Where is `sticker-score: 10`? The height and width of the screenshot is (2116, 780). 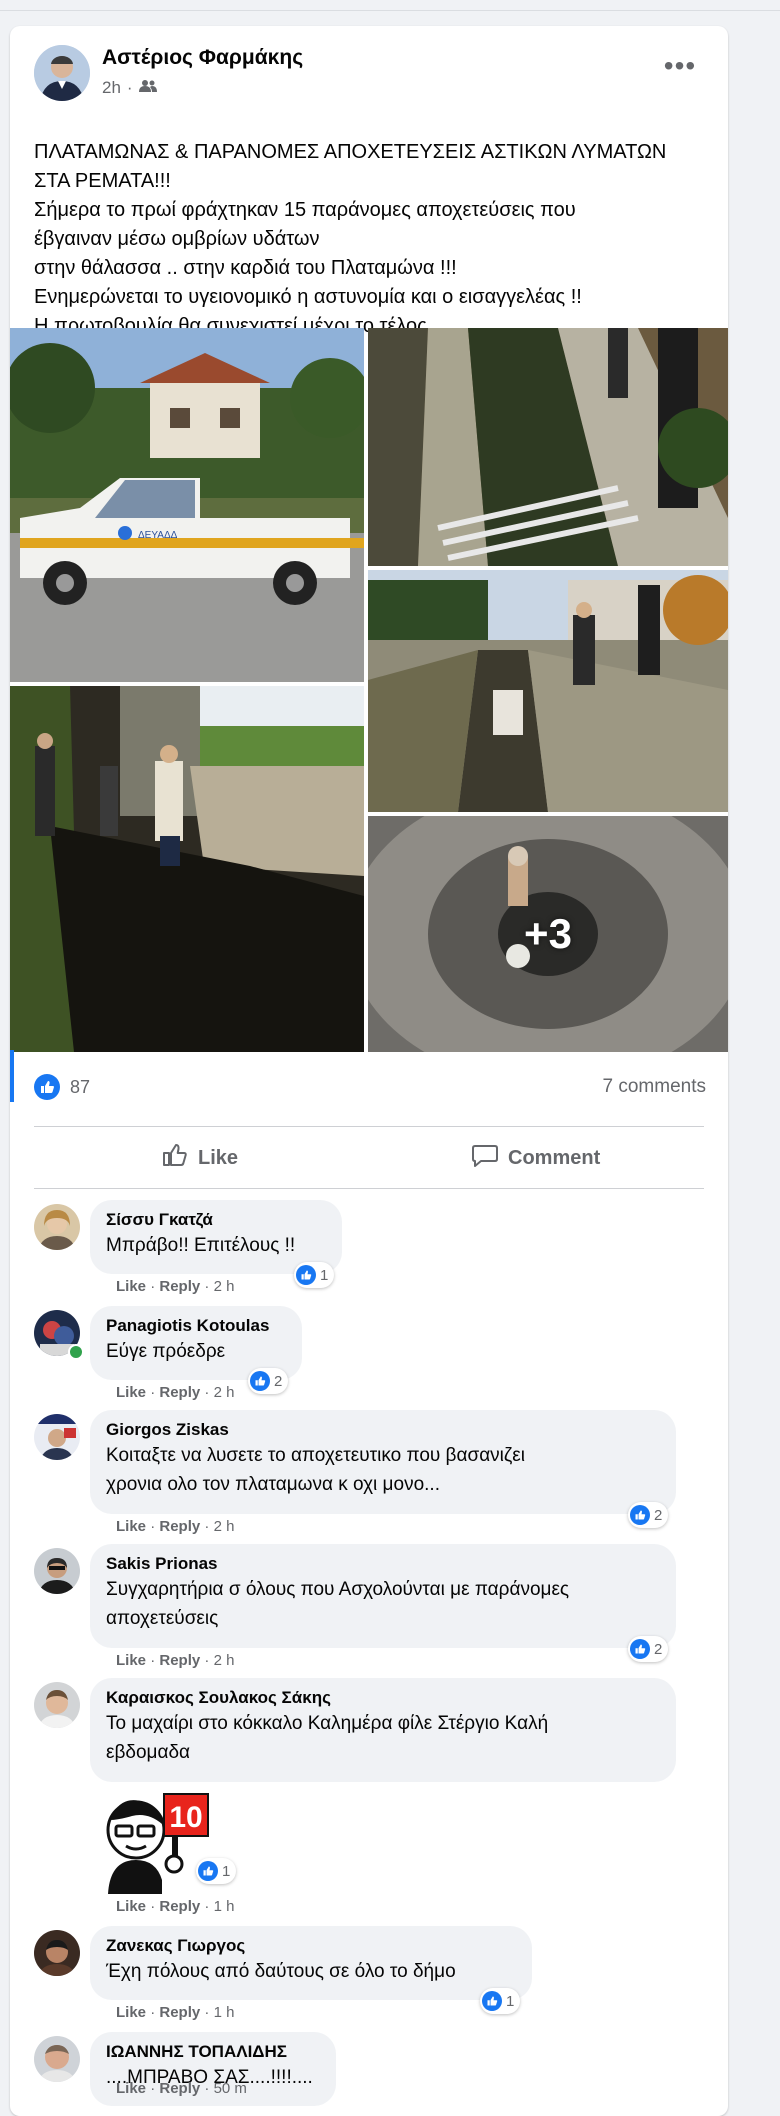 sticker-score: 10 is located at coordinates (185, 1817).